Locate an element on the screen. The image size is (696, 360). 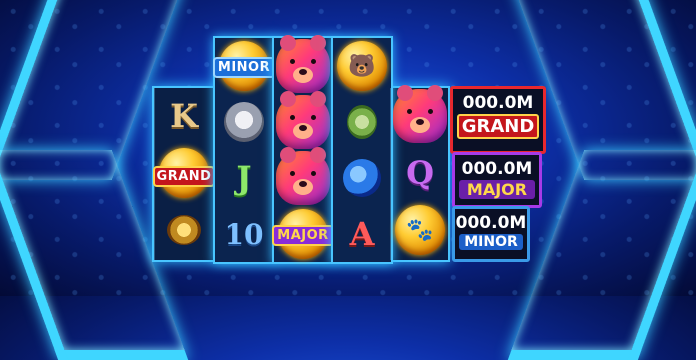
symbol-q: Q is located at coordinates (420, 173).